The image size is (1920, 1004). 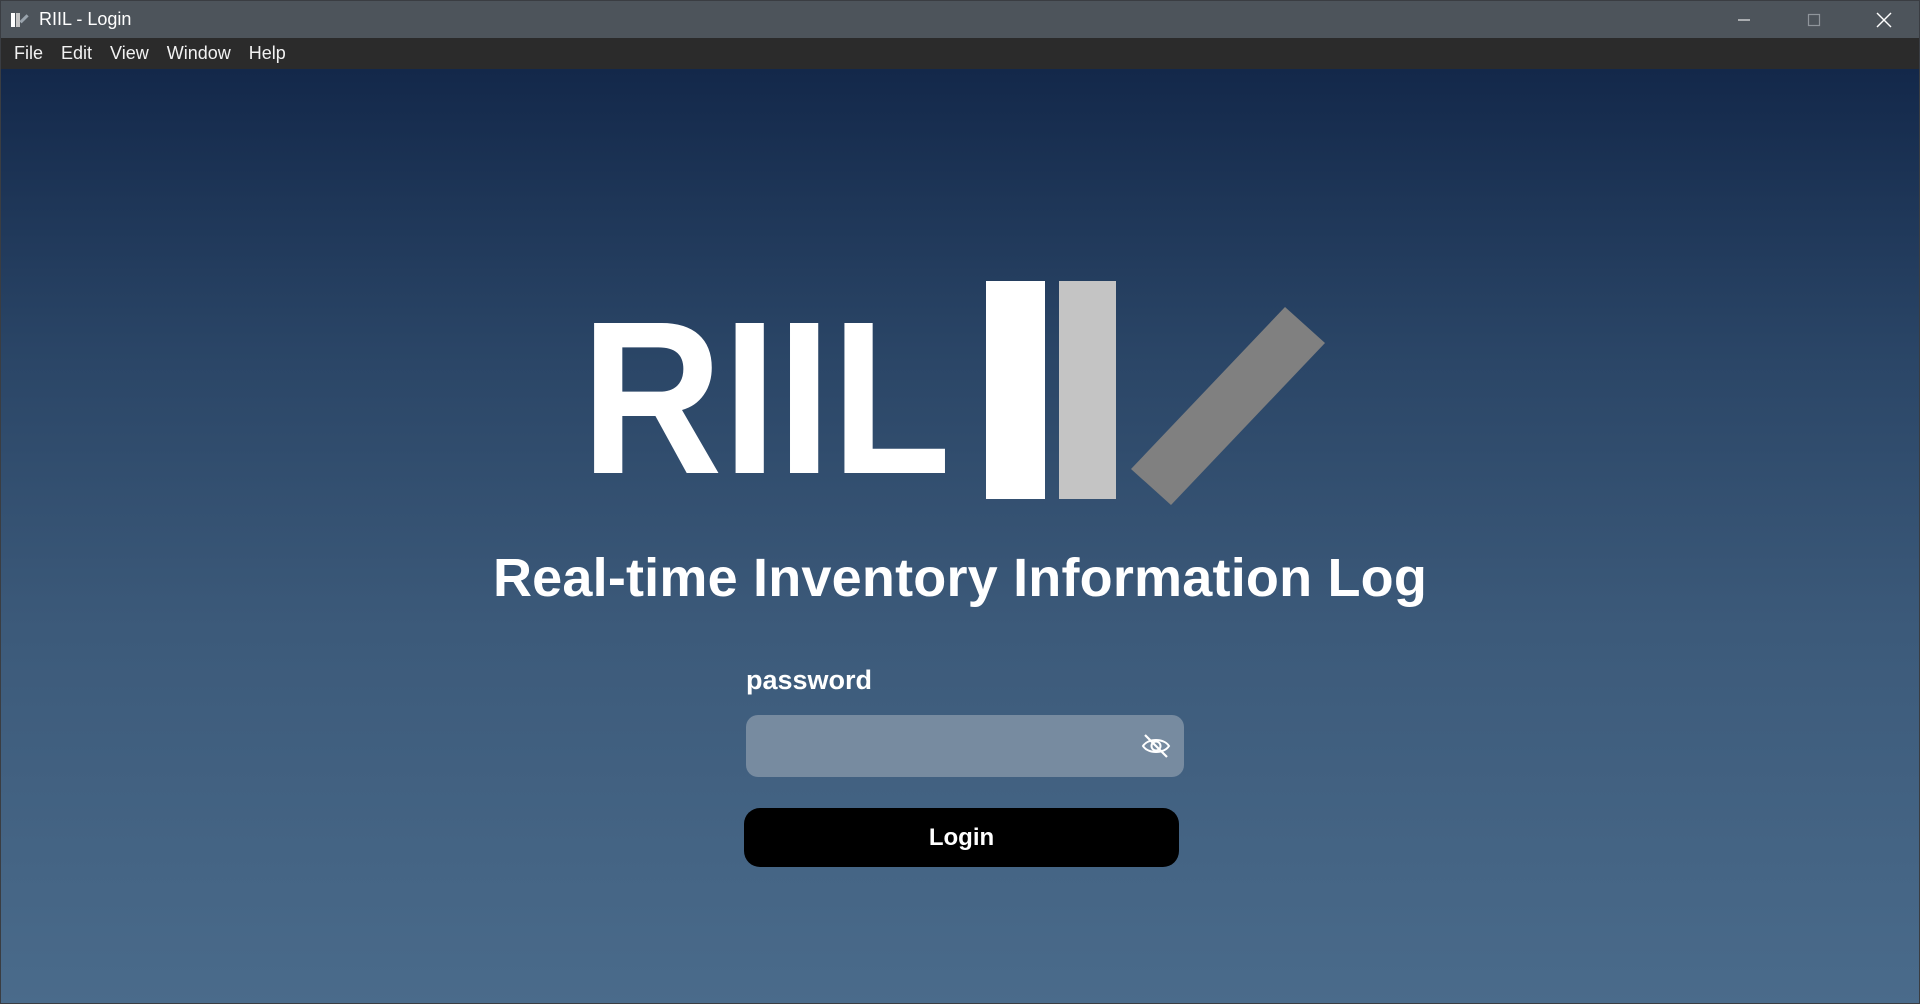 I want to click on minimize-button, so click(x=1744, y=19).